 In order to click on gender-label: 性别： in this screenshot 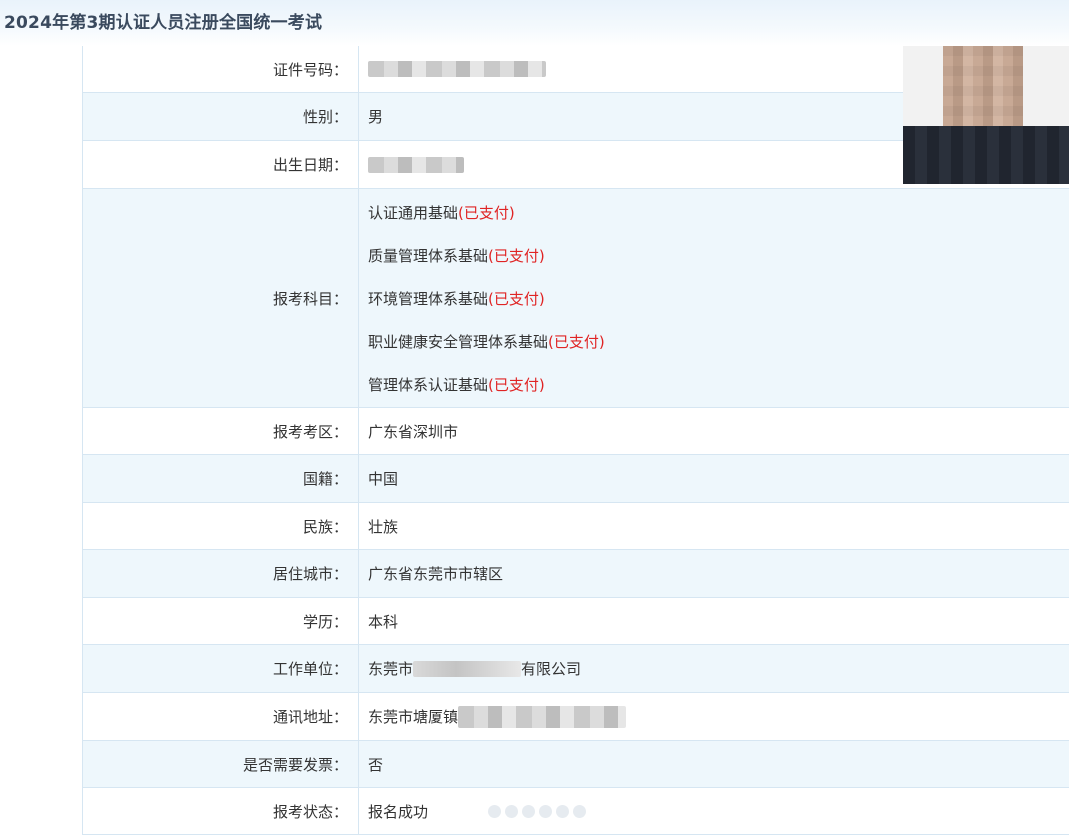, I will do `click(221, 116)`.